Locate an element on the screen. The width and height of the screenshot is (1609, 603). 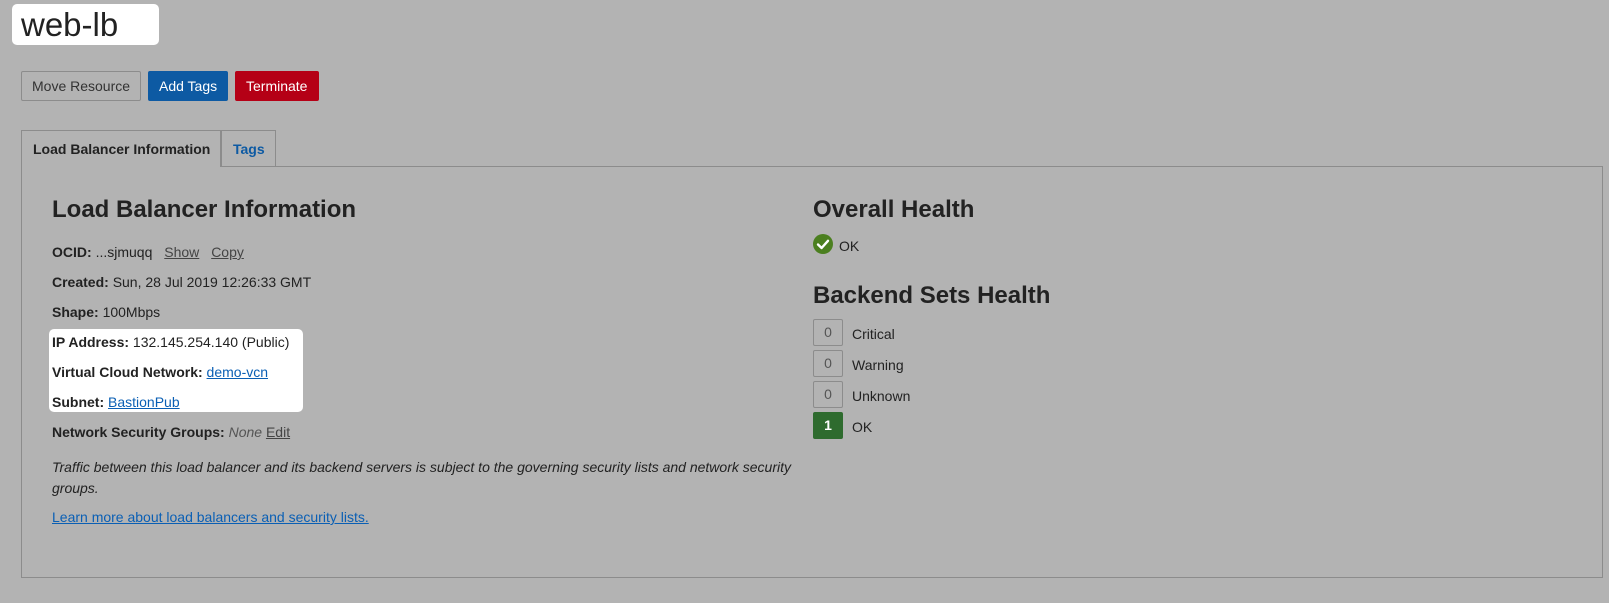
created-row: Created: Sun, 28 Jul 2019 12:26:33 GMT is located at coordinates (181, 282).